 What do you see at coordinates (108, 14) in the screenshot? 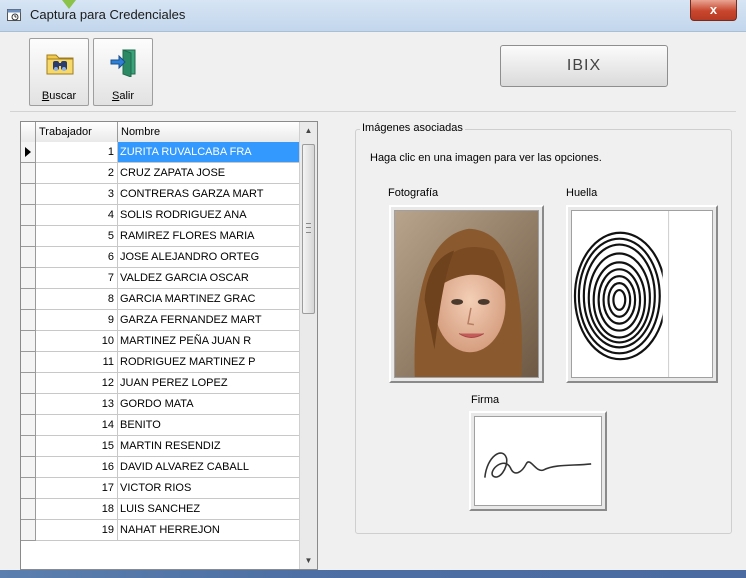
I see `window-title: Captura para Credenciales` at bounding box center [108, 14].